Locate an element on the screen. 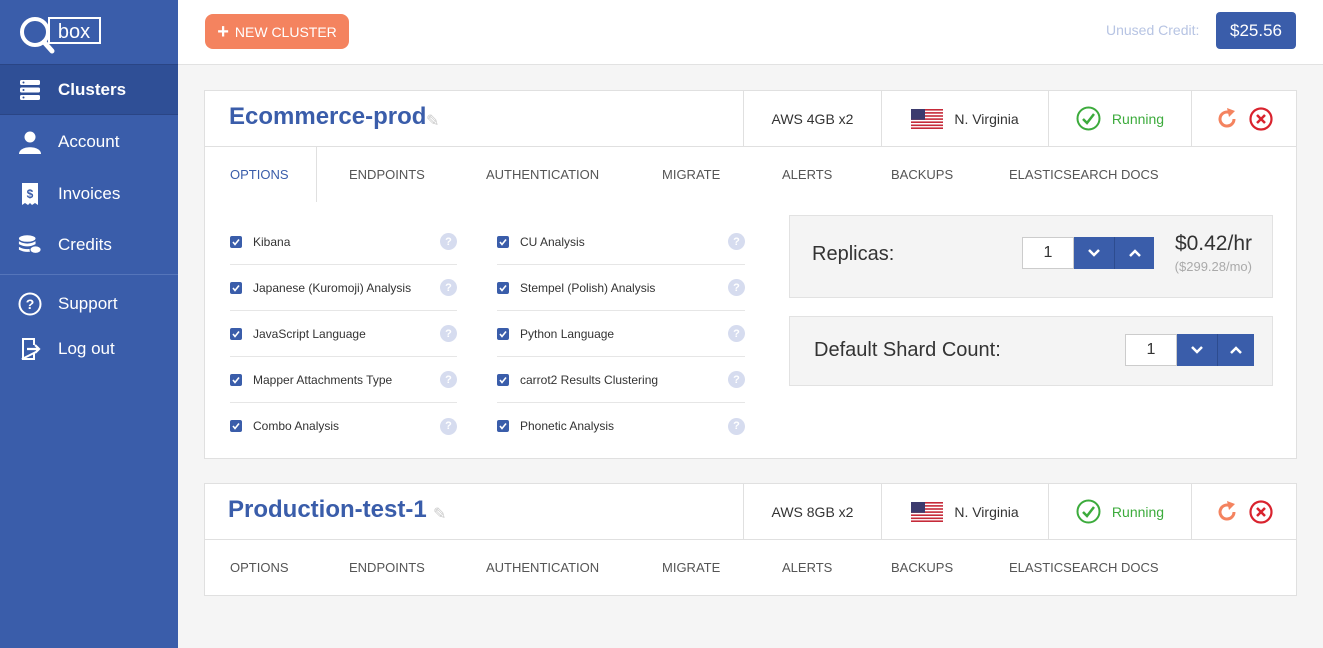  cluster-name: Production-test-1 is located at coordinates (327, 510).